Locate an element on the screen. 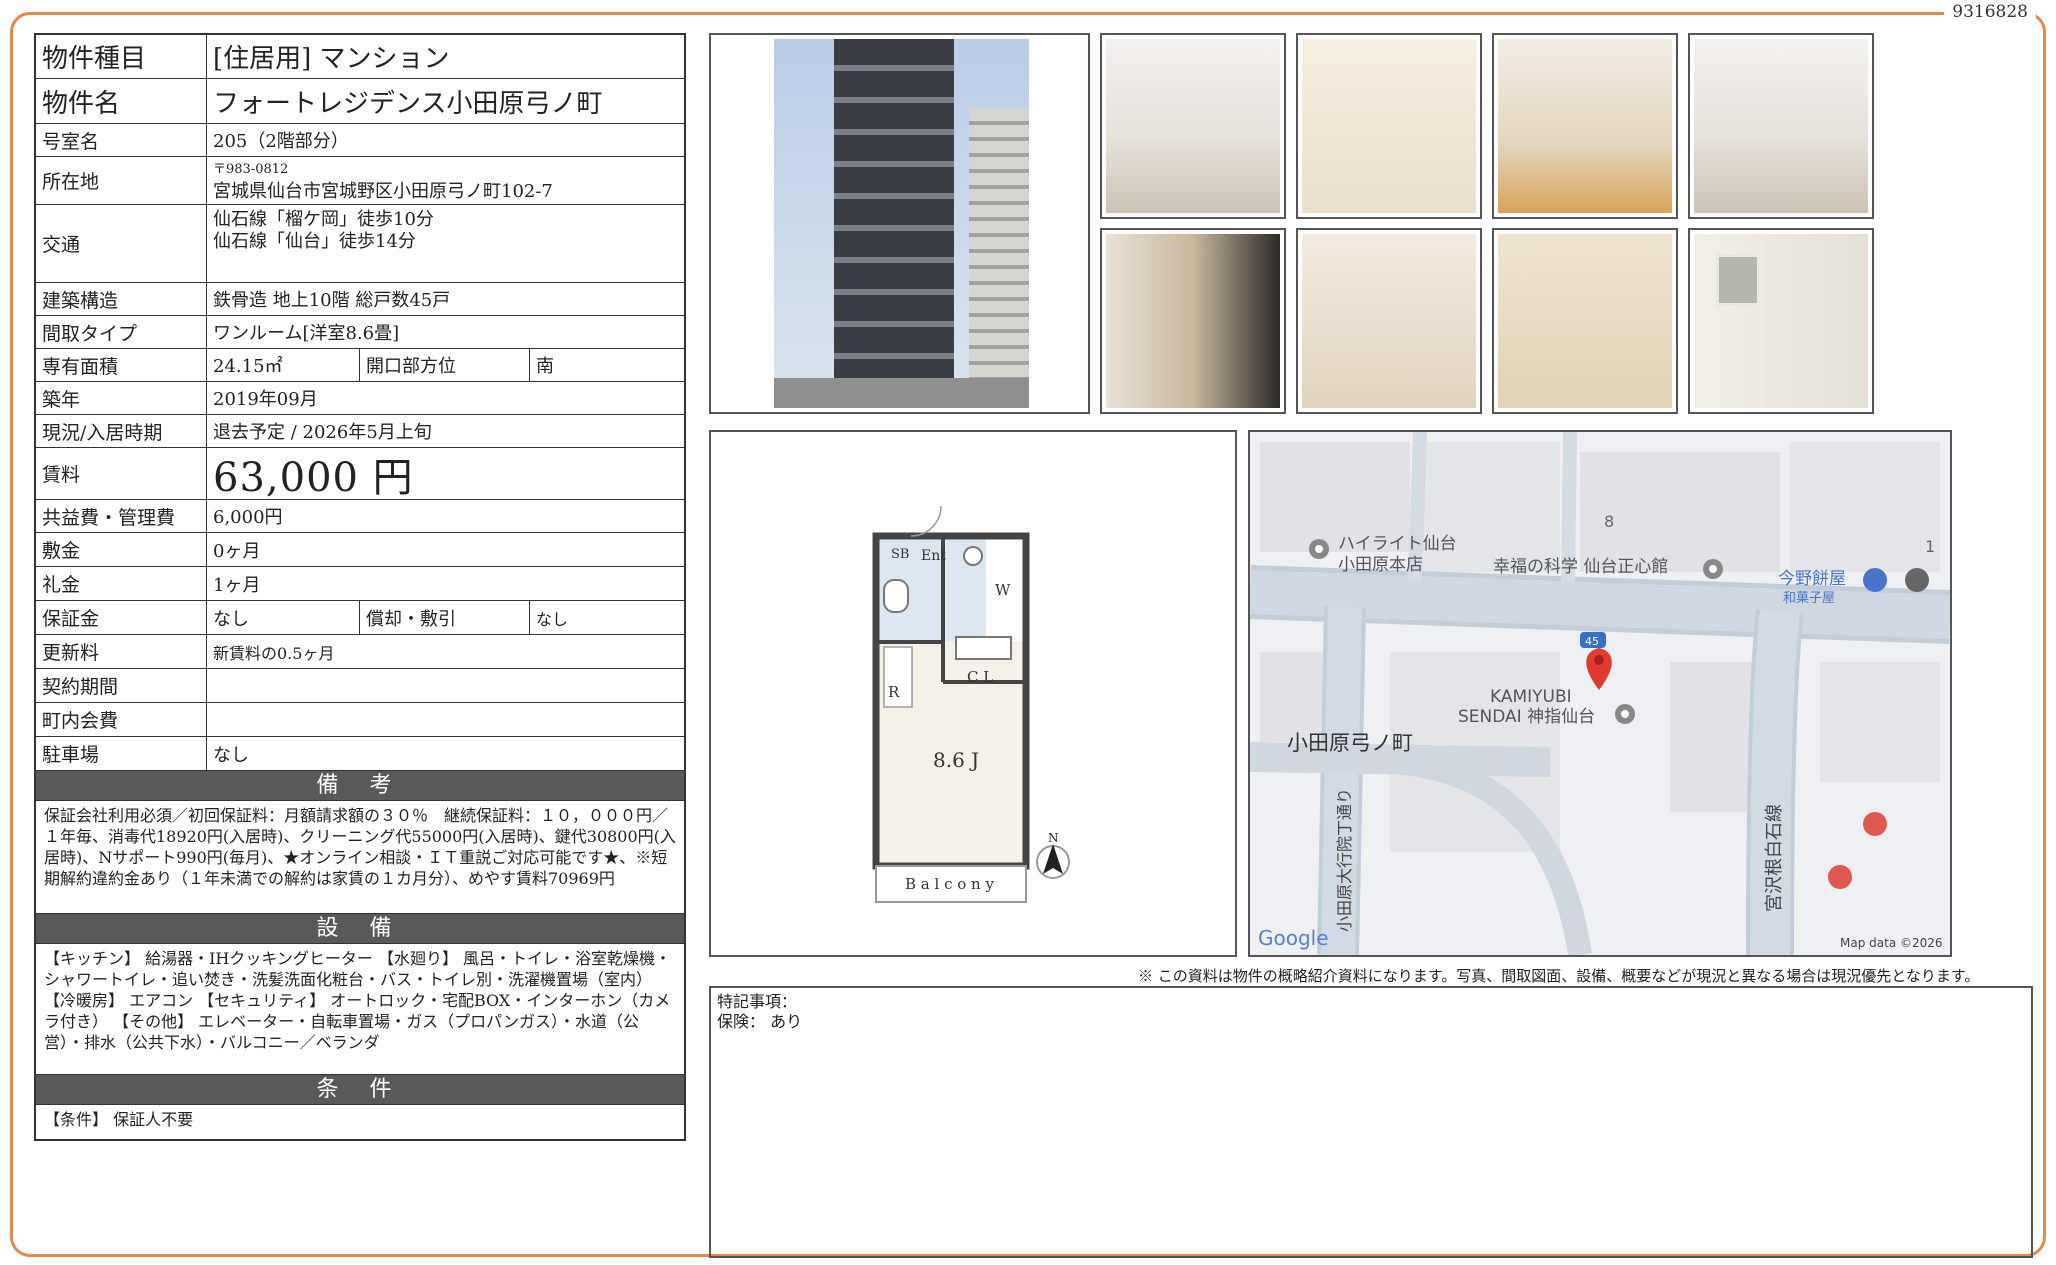 Image resolution: width=2056 pixels, height=1265 pixels. fp-balcony-label: B a l c o n y is located at coordinates (949, 884).